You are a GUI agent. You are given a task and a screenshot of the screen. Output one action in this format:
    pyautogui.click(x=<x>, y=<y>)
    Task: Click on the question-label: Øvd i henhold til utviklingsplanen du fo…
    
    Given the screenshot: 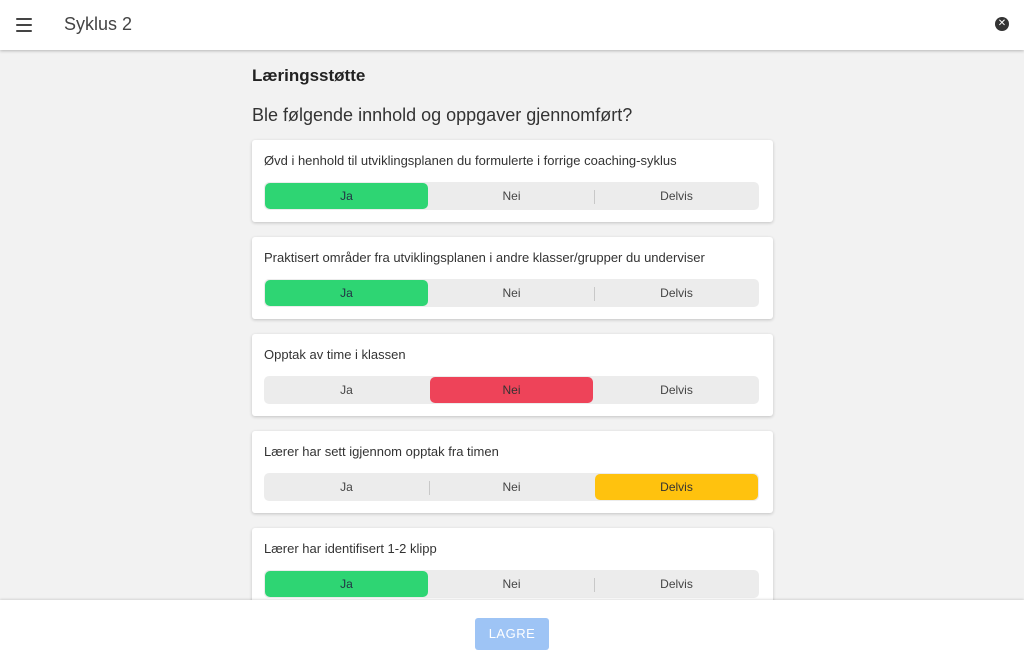 What is the action you would take?
    pyautogui.click(x=470, y=160)
    